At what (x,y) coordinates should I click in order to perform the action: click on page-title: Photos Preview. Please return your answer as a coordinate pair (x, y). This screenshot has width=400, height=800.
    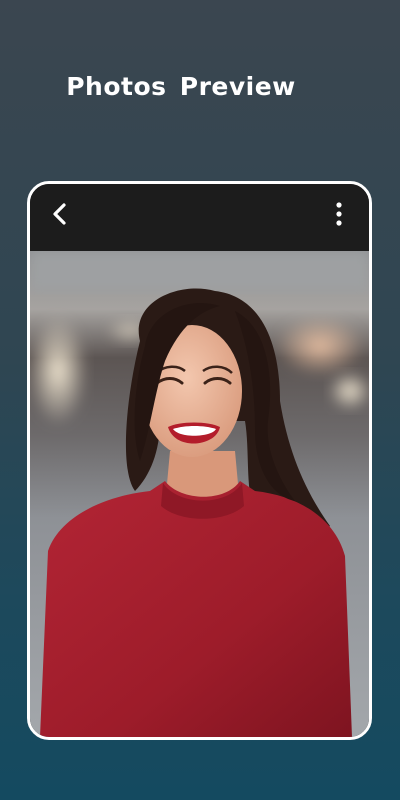
    Looking at the image, I should click on (181, 86).